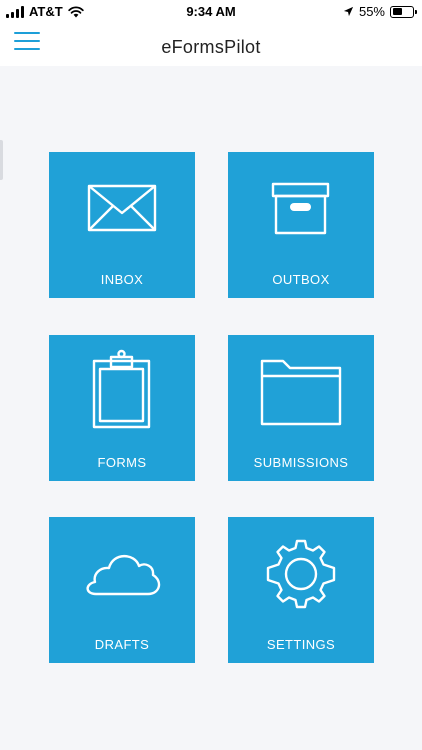  What do you see at coordinates (121, 389) in the screenshot?
I see `clipboard-icon` at bounding box center [121, 389].